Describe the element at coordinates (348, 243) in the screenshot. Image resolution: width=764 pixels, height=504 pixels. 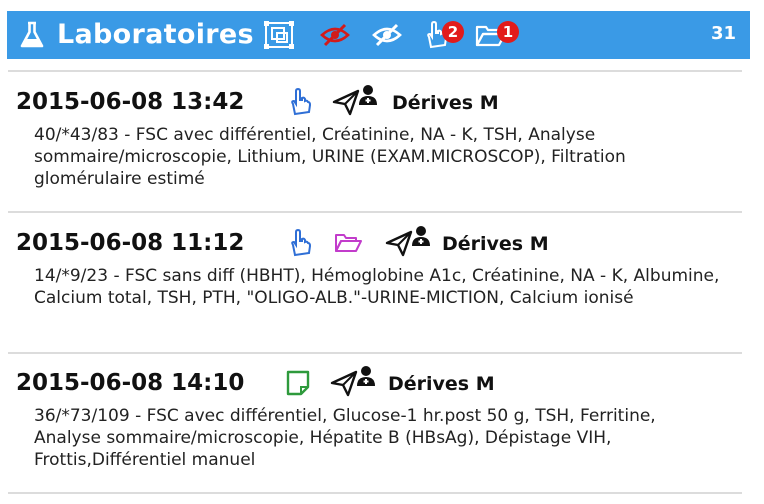
I see `folder-open-icon` at that location.